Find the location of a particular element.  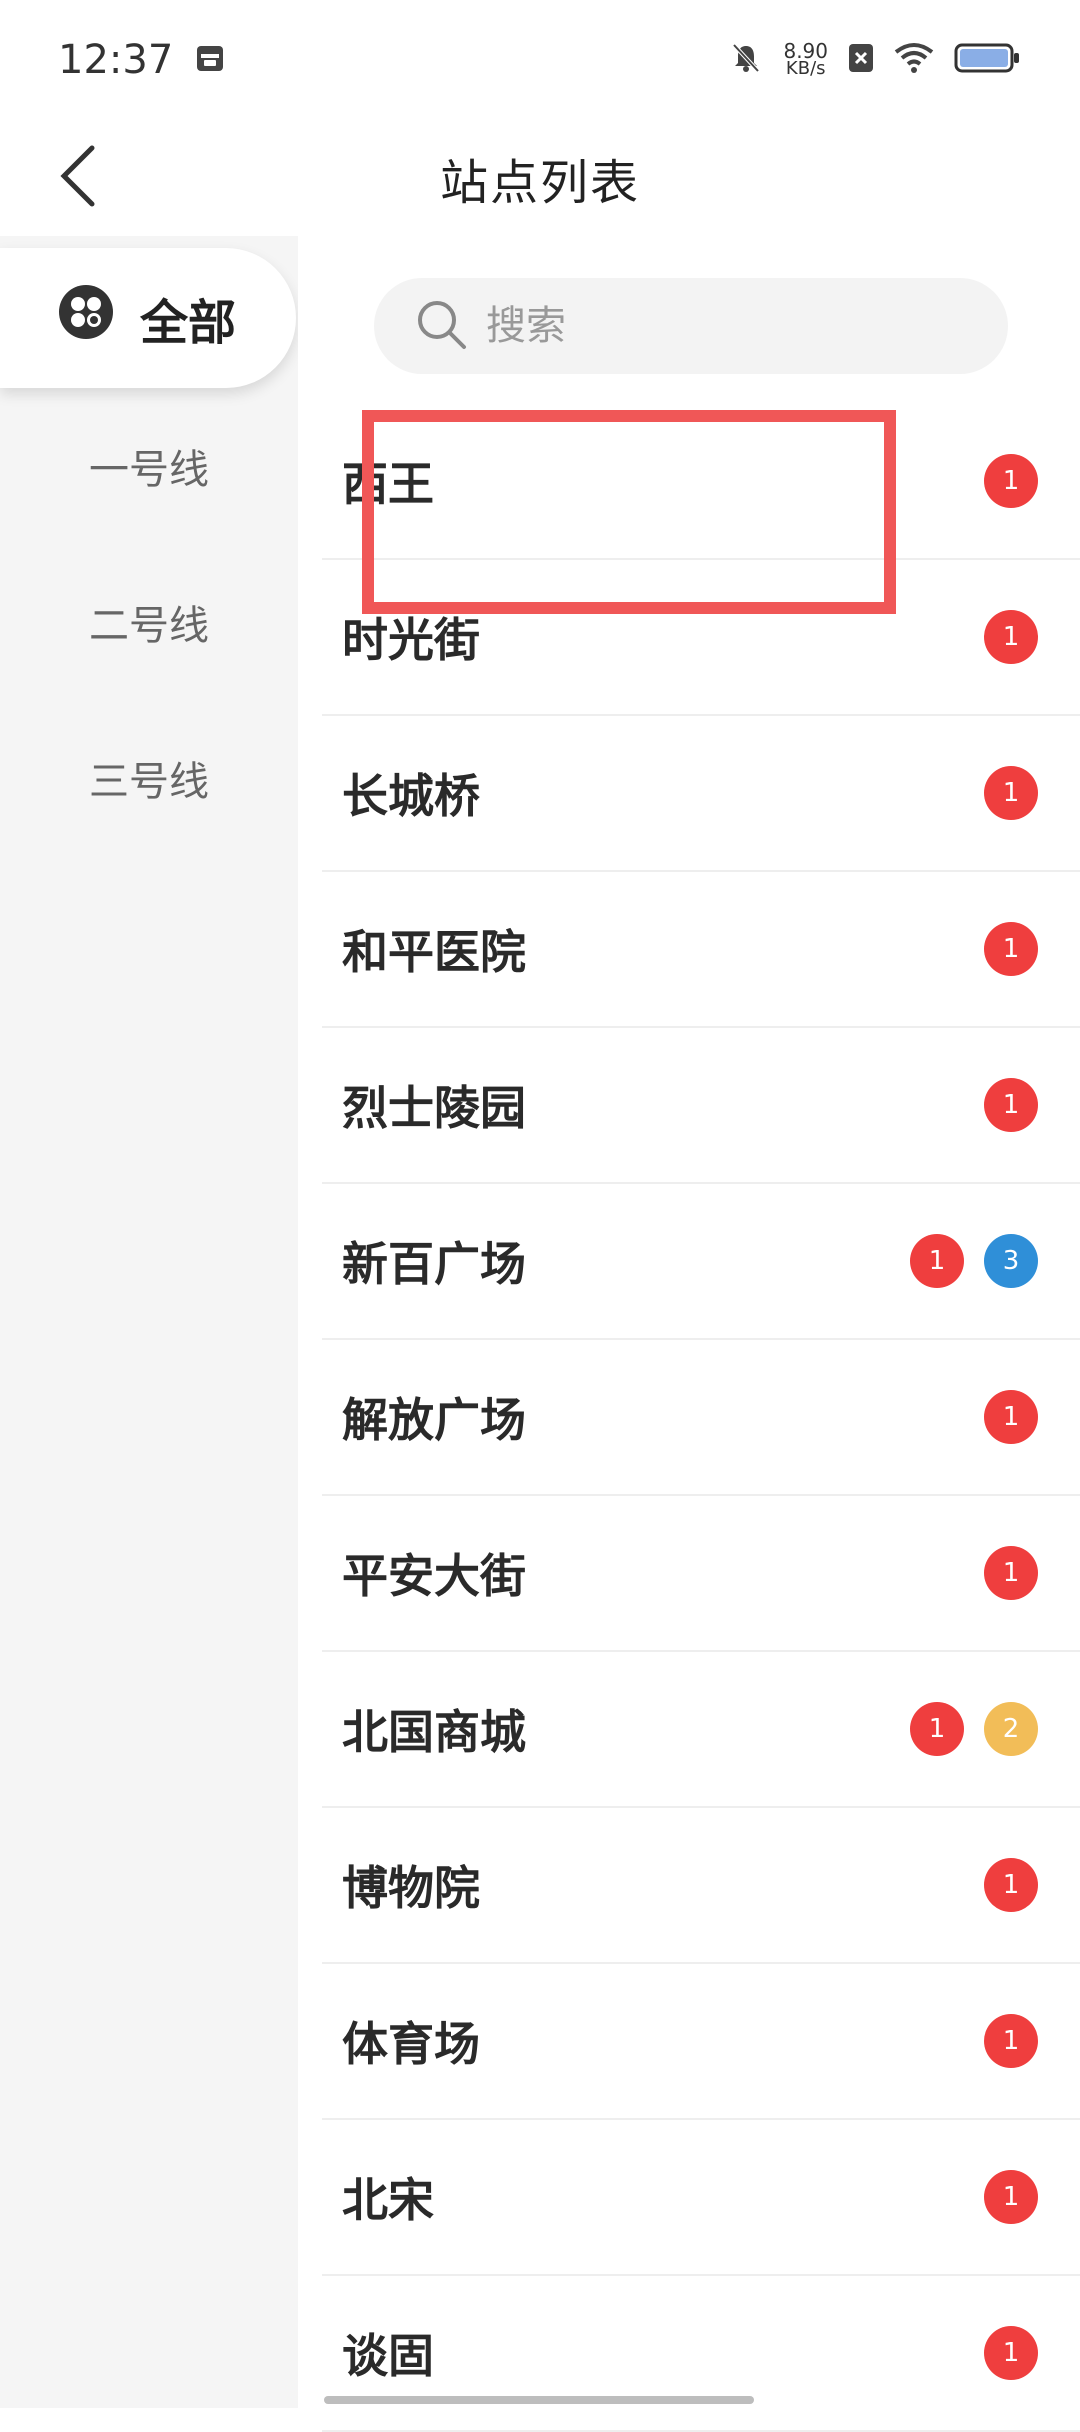

station-row: 西王 1 is located at coordinates (701, 482).